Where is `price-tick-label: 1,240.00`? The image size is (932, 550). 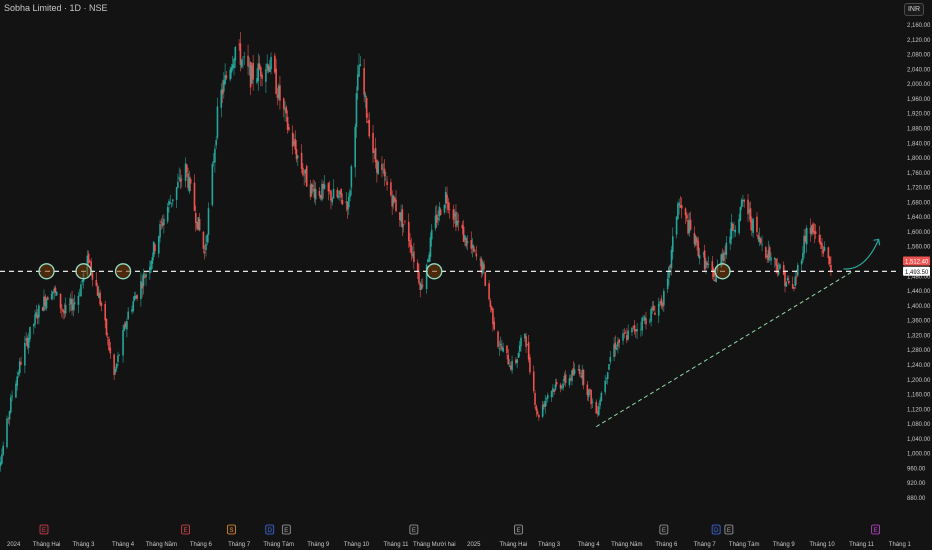 price-tick-label: 1,240.00 is located at coordinates (919, 366).